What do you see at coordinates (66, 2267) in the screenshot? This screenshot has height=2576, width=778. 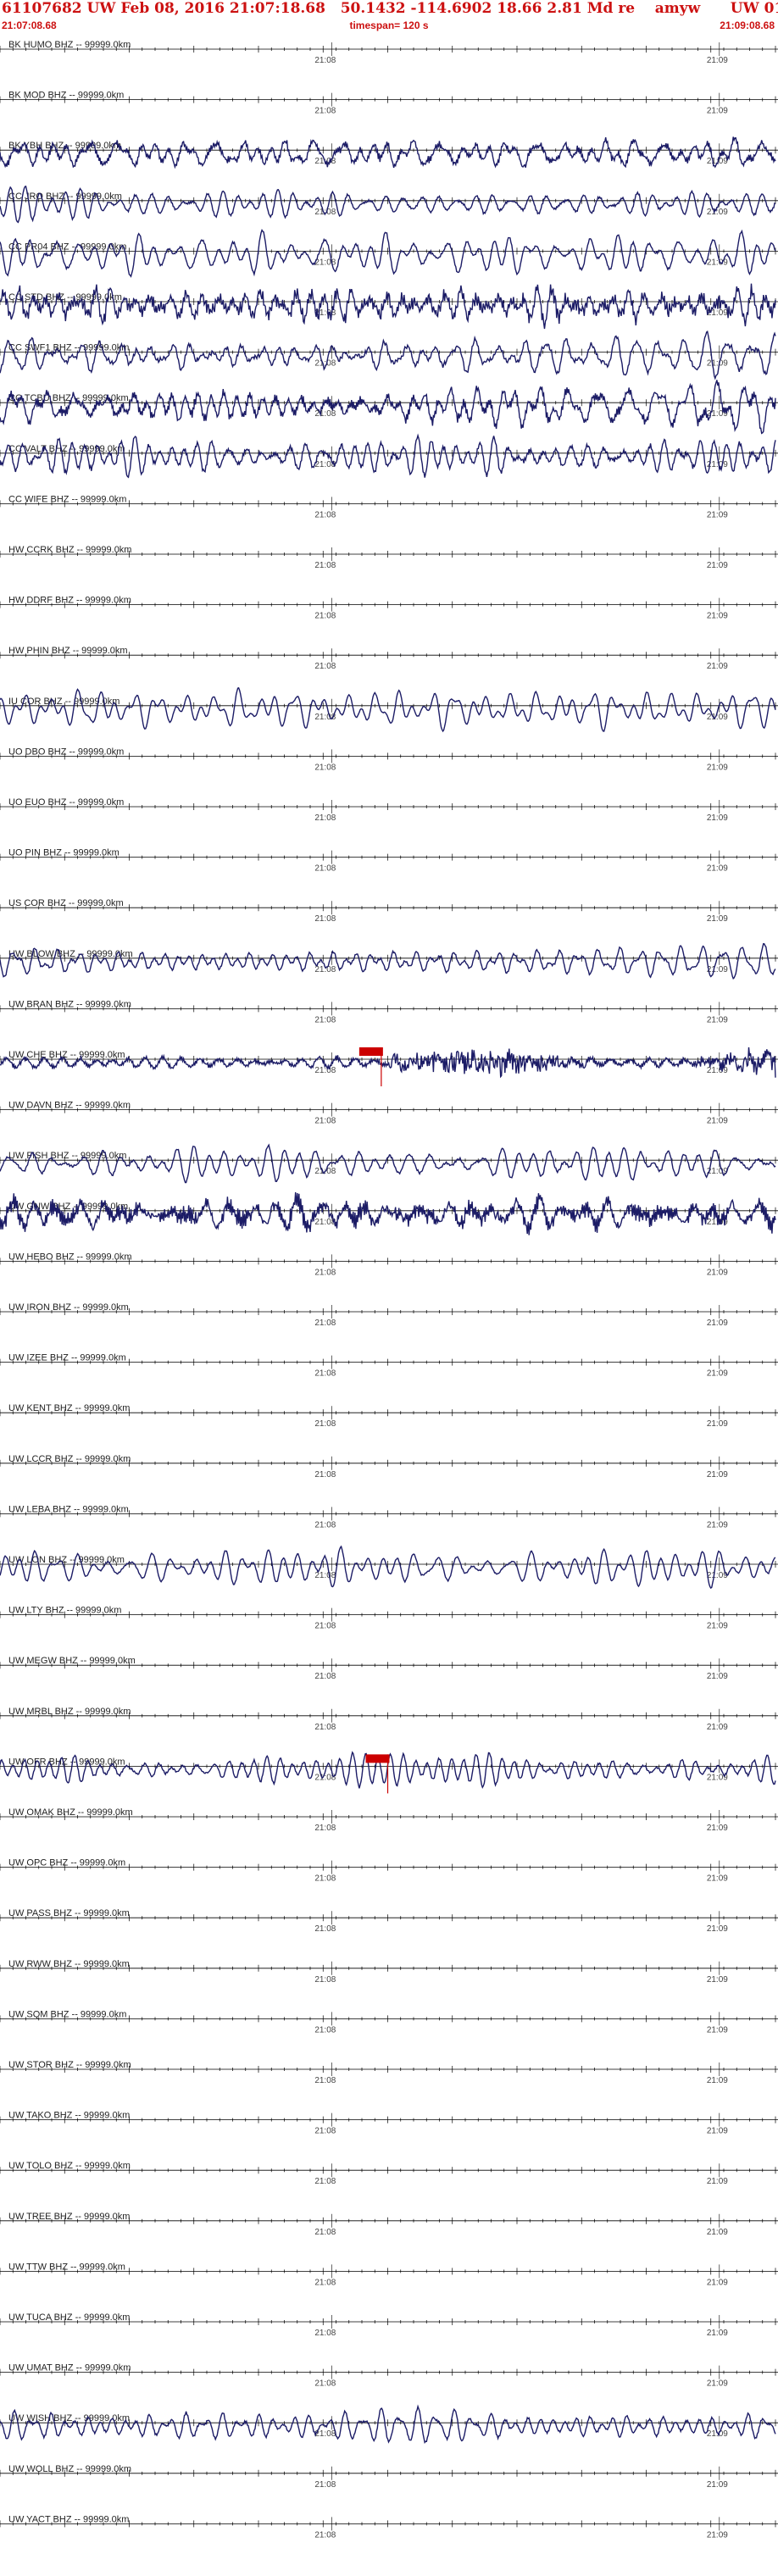 I see `station-label: UW TTW BHZ -- 99999.0km` at bounding box center [66, 2267].